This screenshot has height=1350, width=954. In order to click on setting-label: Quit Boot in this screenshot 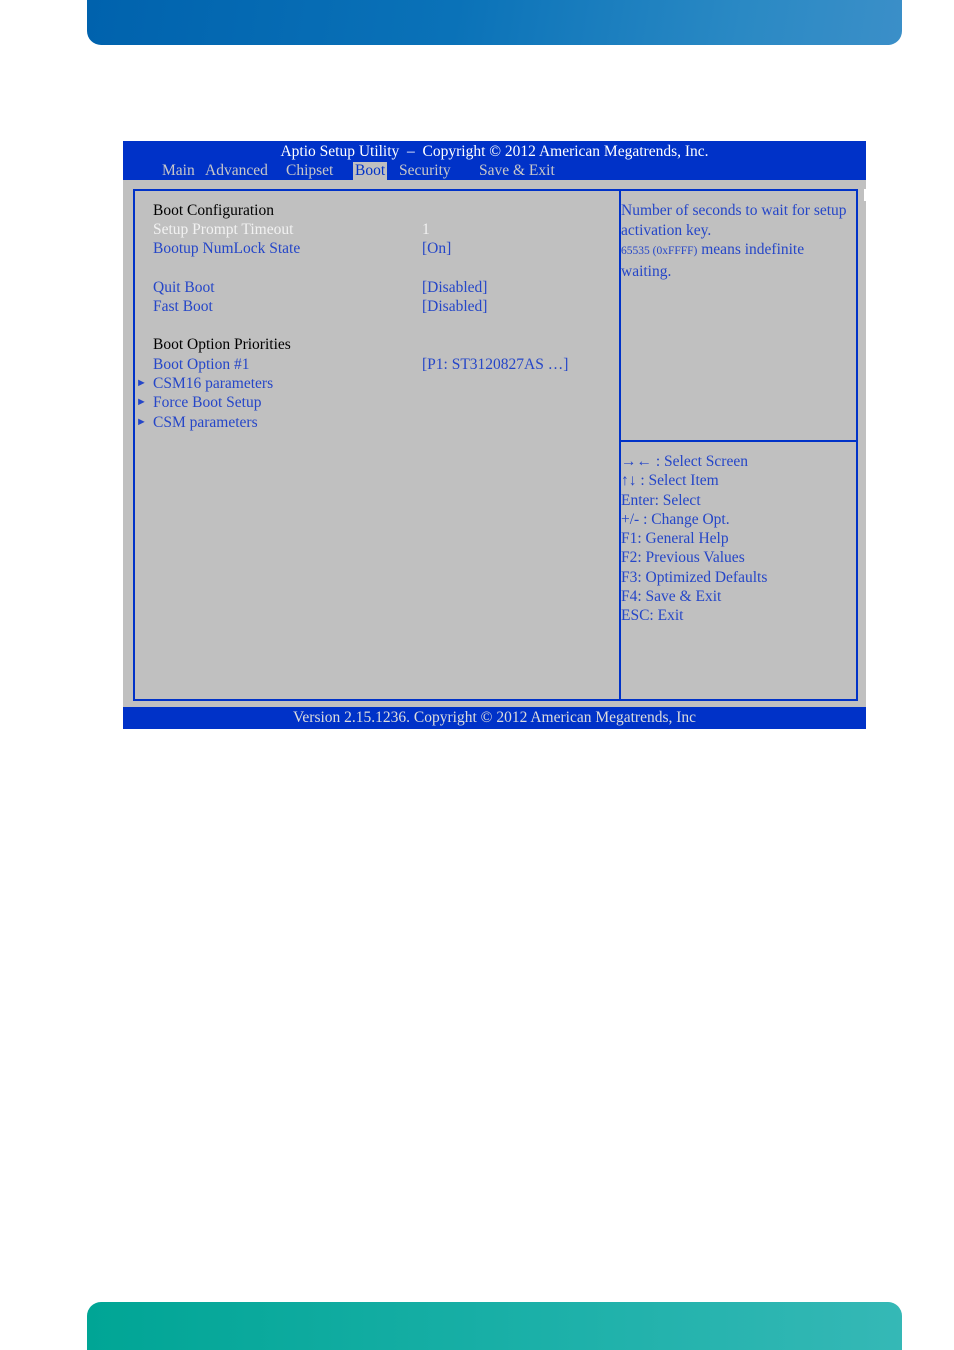, I will do `click(184, 287)`.